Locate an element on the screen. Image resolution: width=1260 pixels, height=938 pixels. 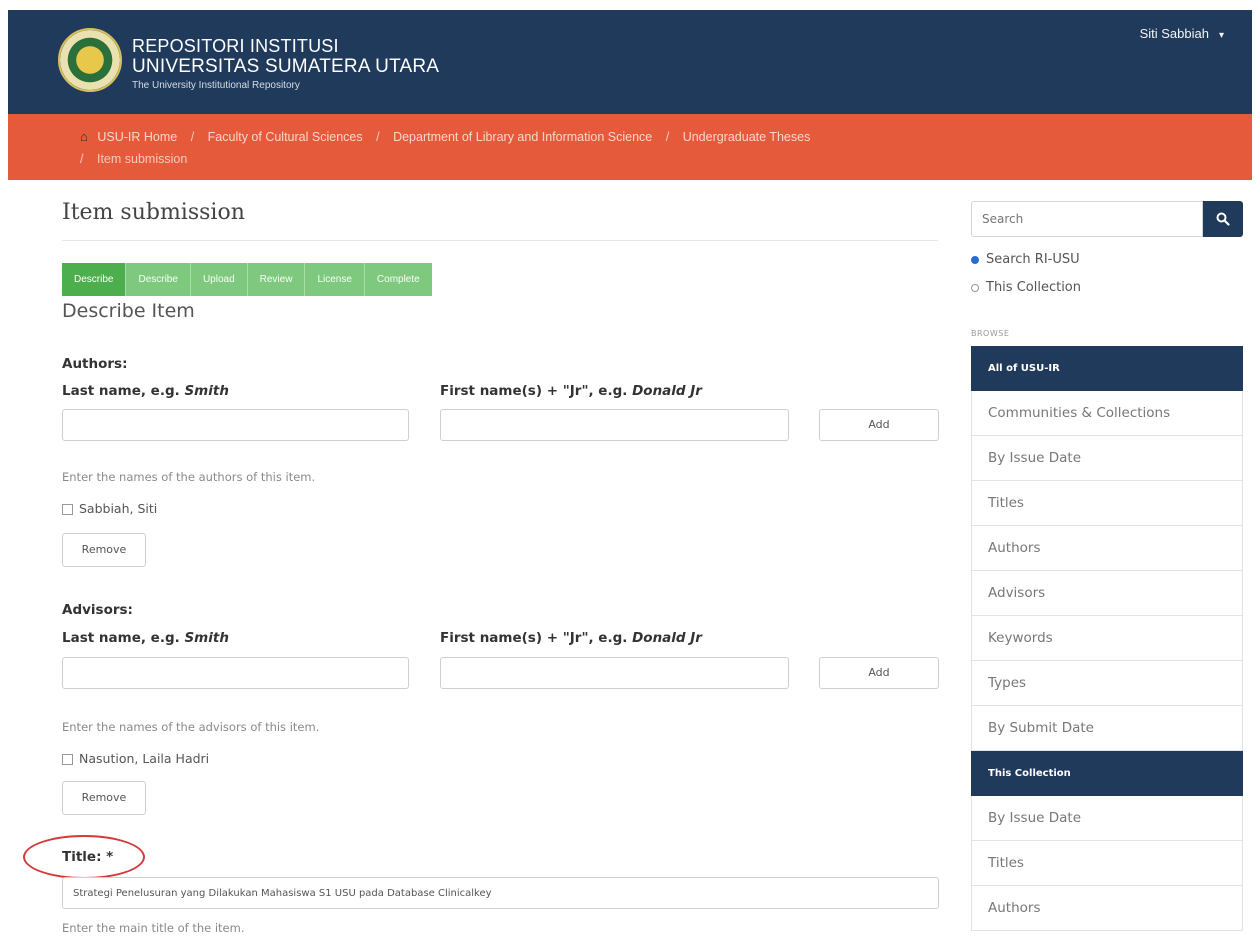
remove-advisor-button: Remove is located at coordinates (104, 798).